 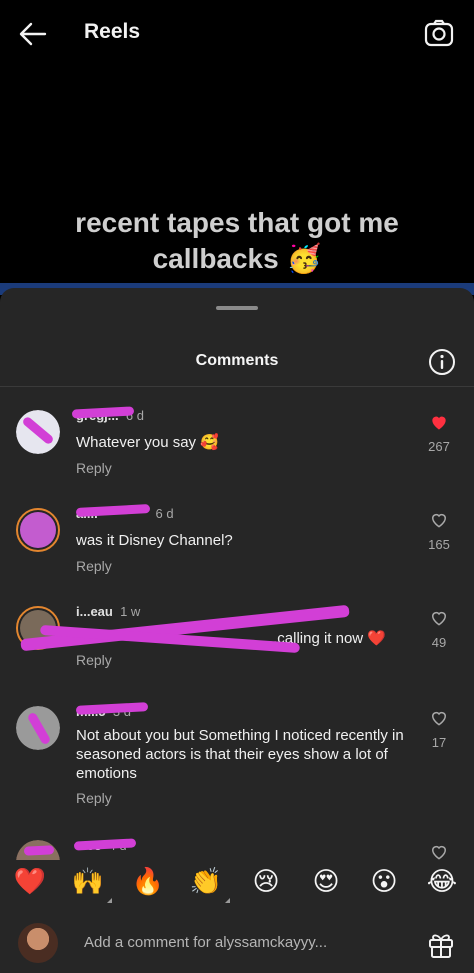 I want to click on emoji-laughing-tears: 😂, so click(x=442, y=881).